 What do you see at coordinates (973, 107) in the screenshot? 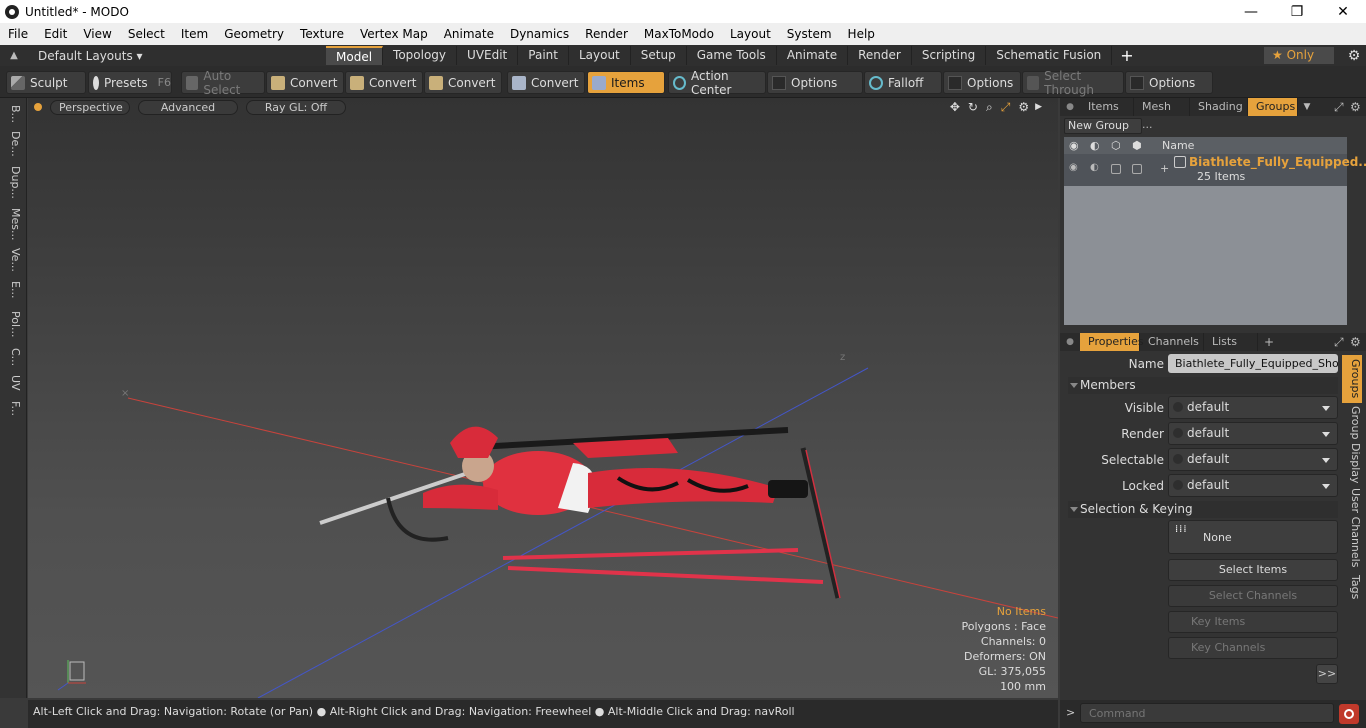
I see `rotate-view-icon: ↻` at bounding box center [973, 107].